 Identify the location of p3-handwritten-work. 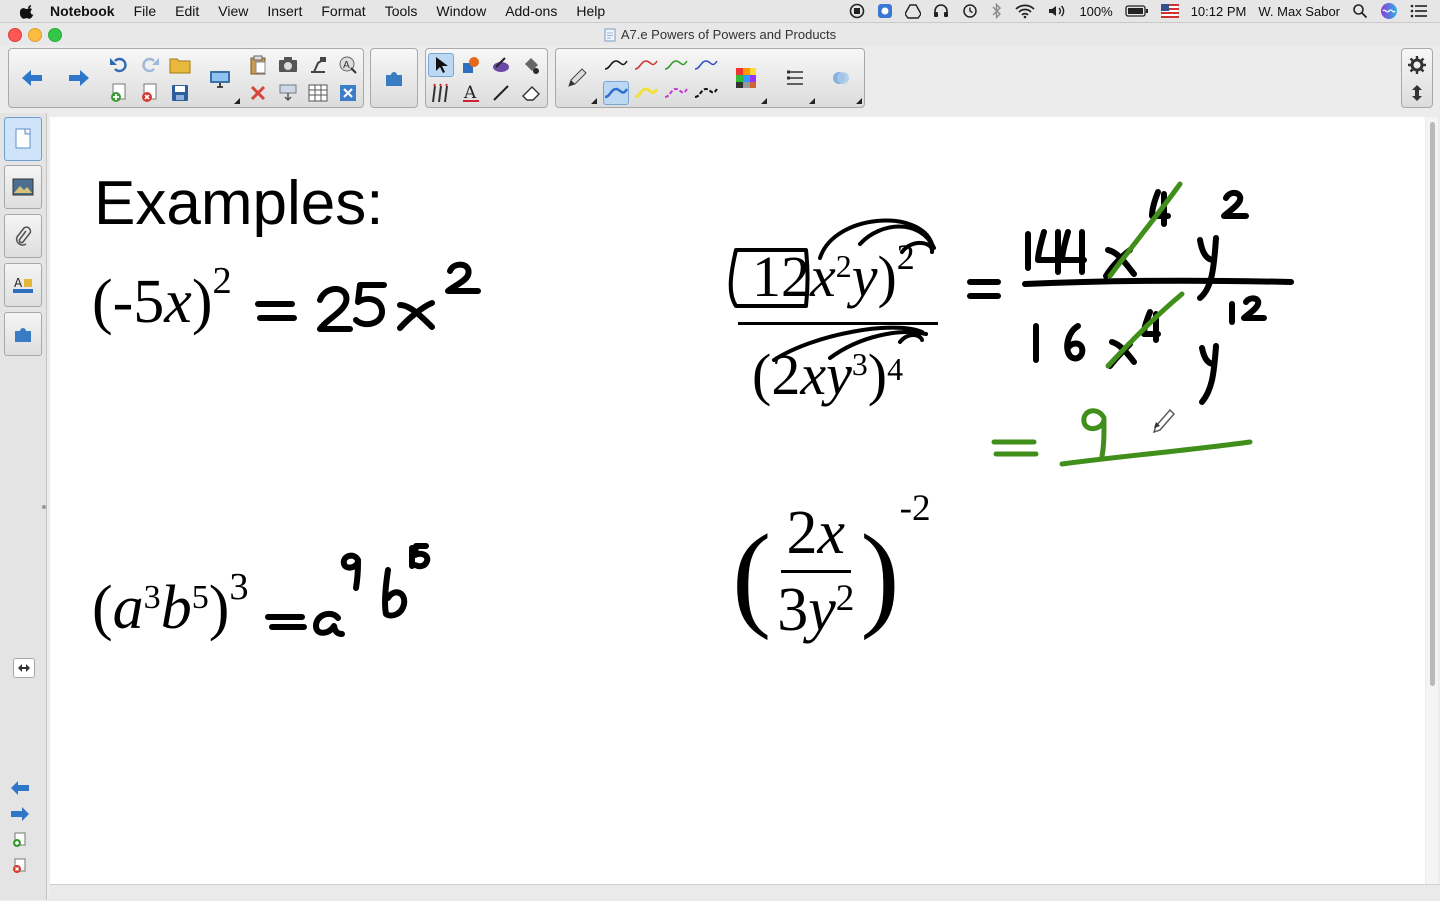
(1011, 297).